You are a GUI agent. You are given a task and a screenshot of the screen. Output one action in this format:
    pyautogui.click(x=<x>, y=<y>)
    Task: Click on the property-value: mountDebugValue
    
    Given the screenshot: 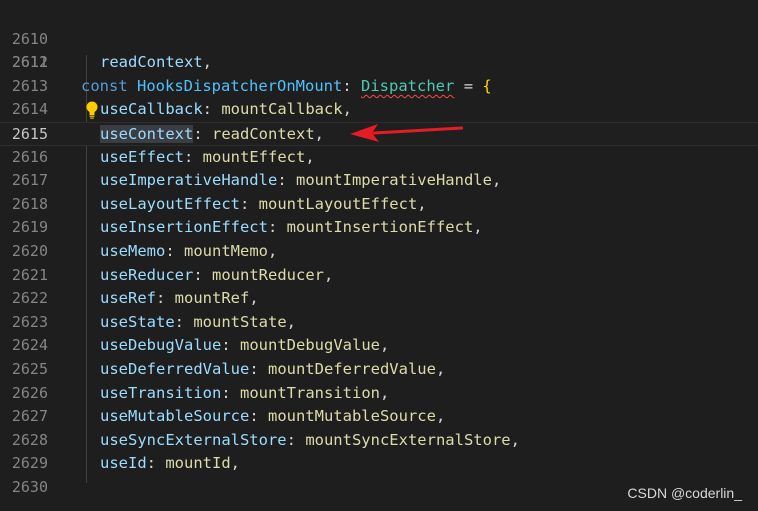 What is the action you would take?
    pyautogui.click(x=310, y=345)
    